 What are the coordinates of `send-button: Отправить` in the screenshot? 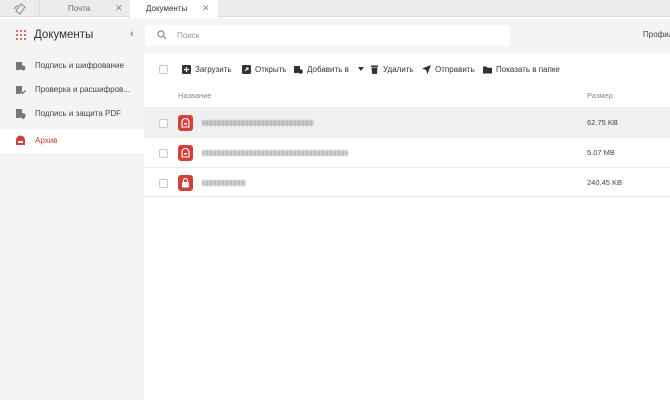 It's located at (451, 70).